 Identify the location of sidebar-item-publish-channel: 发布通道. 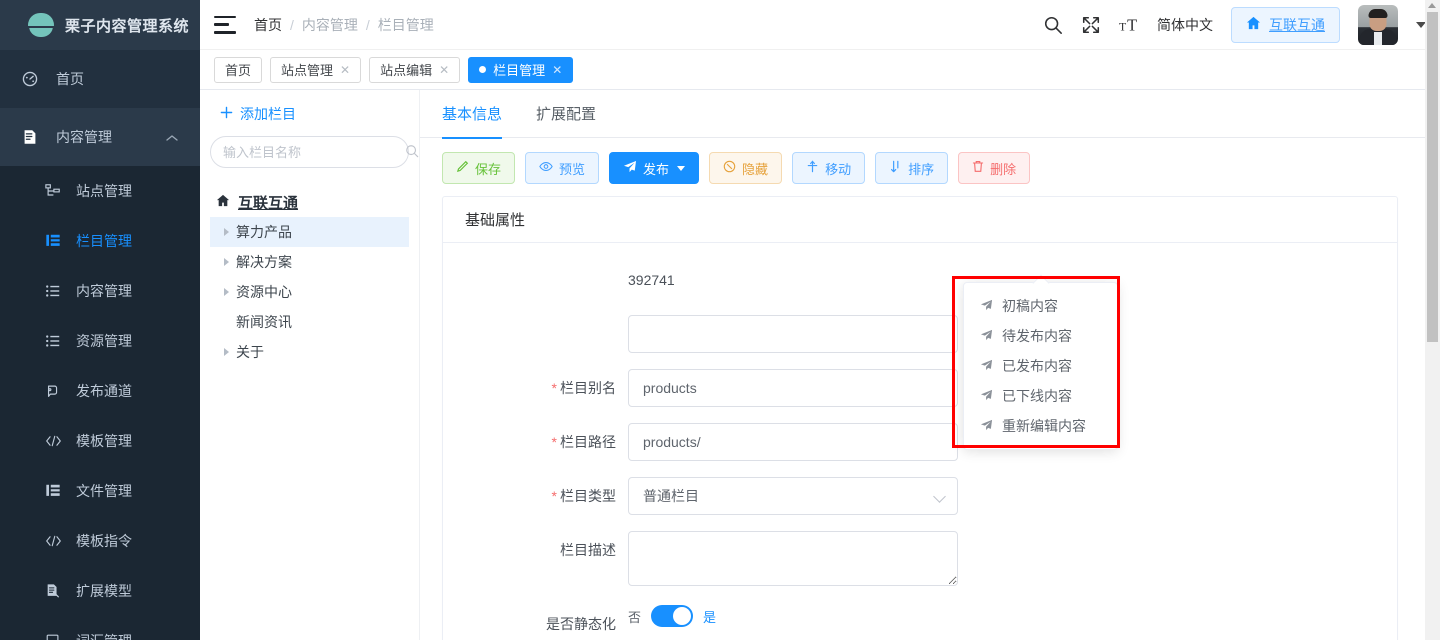
(100, 391).